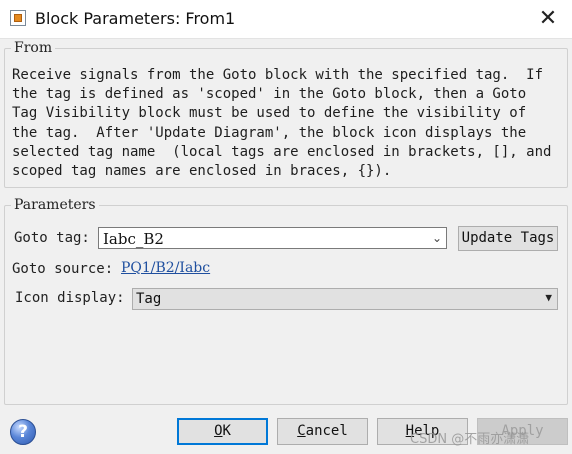 This screenshot has width=572, height=454. What do you see at coordinates (52, 238) in the screenshot?
I see `goto-tag-label: Goto tag:` at bounding box center [52, 238].